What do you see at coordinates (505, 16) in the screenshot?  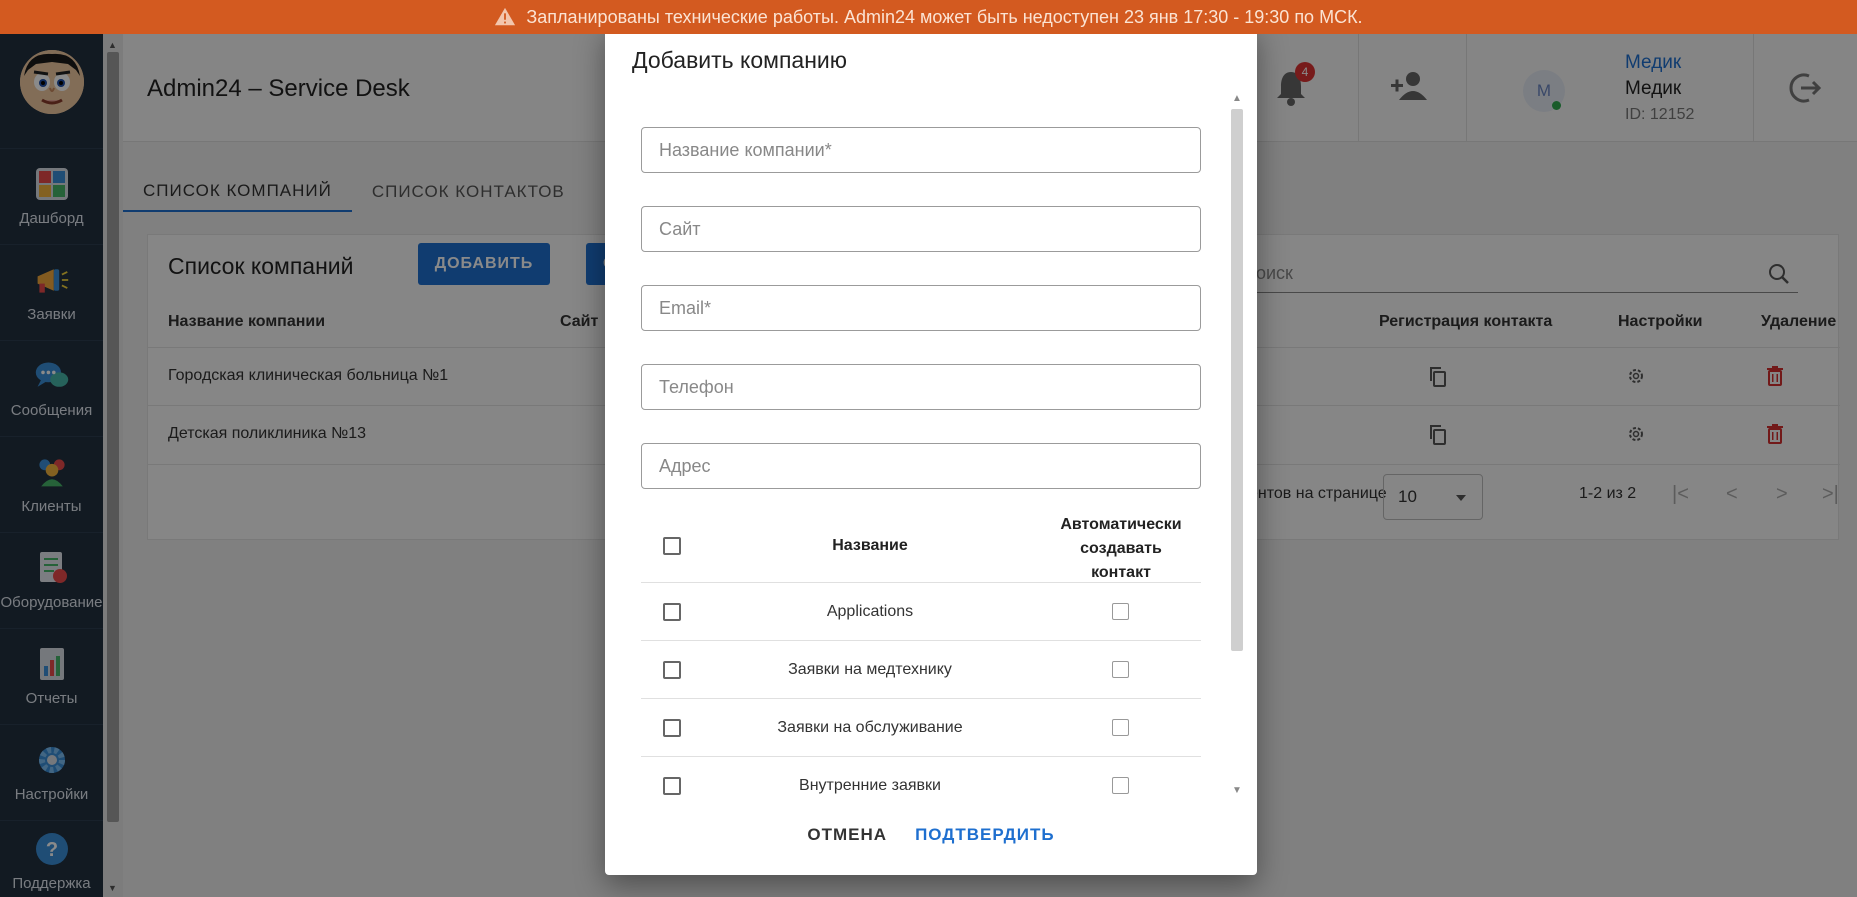 I see `warning-icon` at bounding box center [505, 16].